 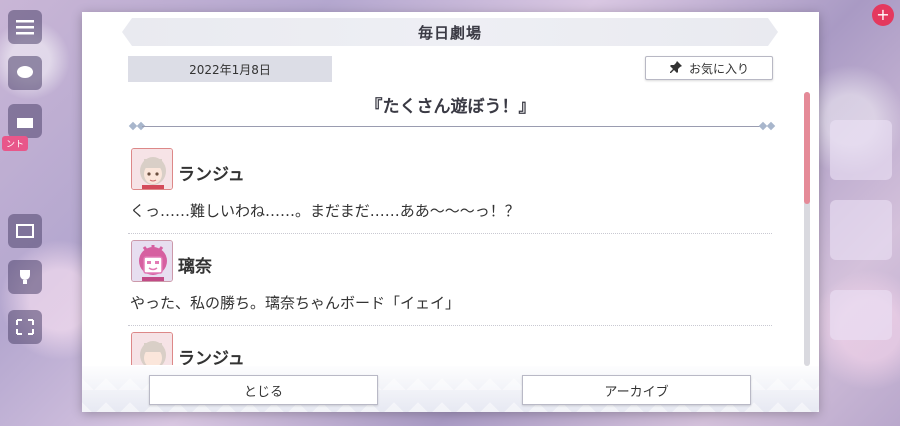 What do you see at coordinates (295, 303) in the screenshot?
I see `dialogue-text: やった、私の勝ち。璃奈ちゃんボード「イェイ」` at bounding box center [295, 303].